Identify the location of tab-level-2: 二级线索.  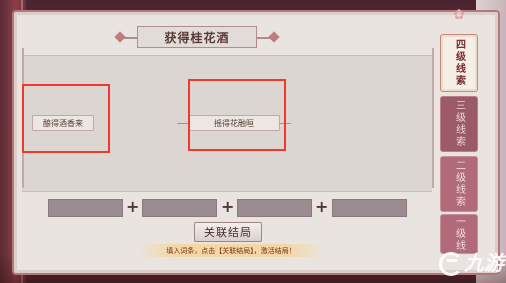
(459, 184).